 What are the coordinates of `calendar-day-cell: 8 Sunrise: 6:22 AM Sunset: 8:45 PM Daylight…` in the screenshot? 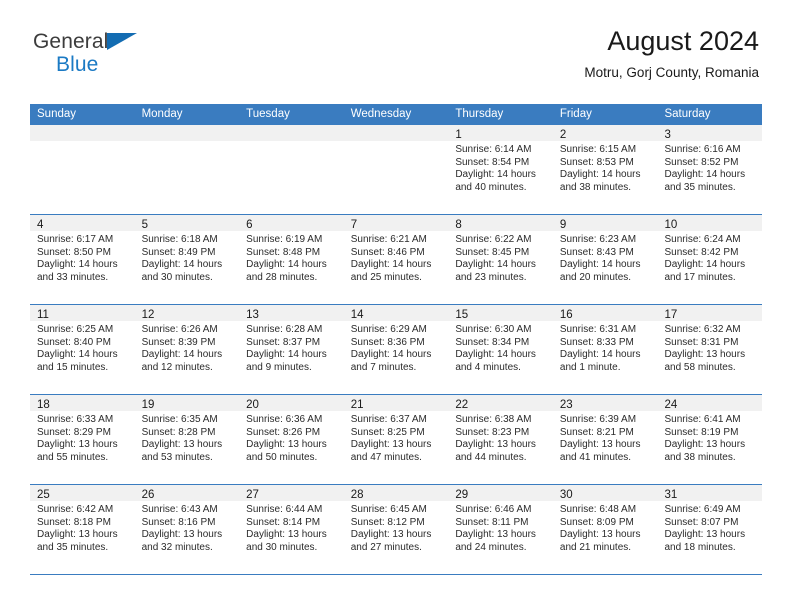 It's located at (500, 259).